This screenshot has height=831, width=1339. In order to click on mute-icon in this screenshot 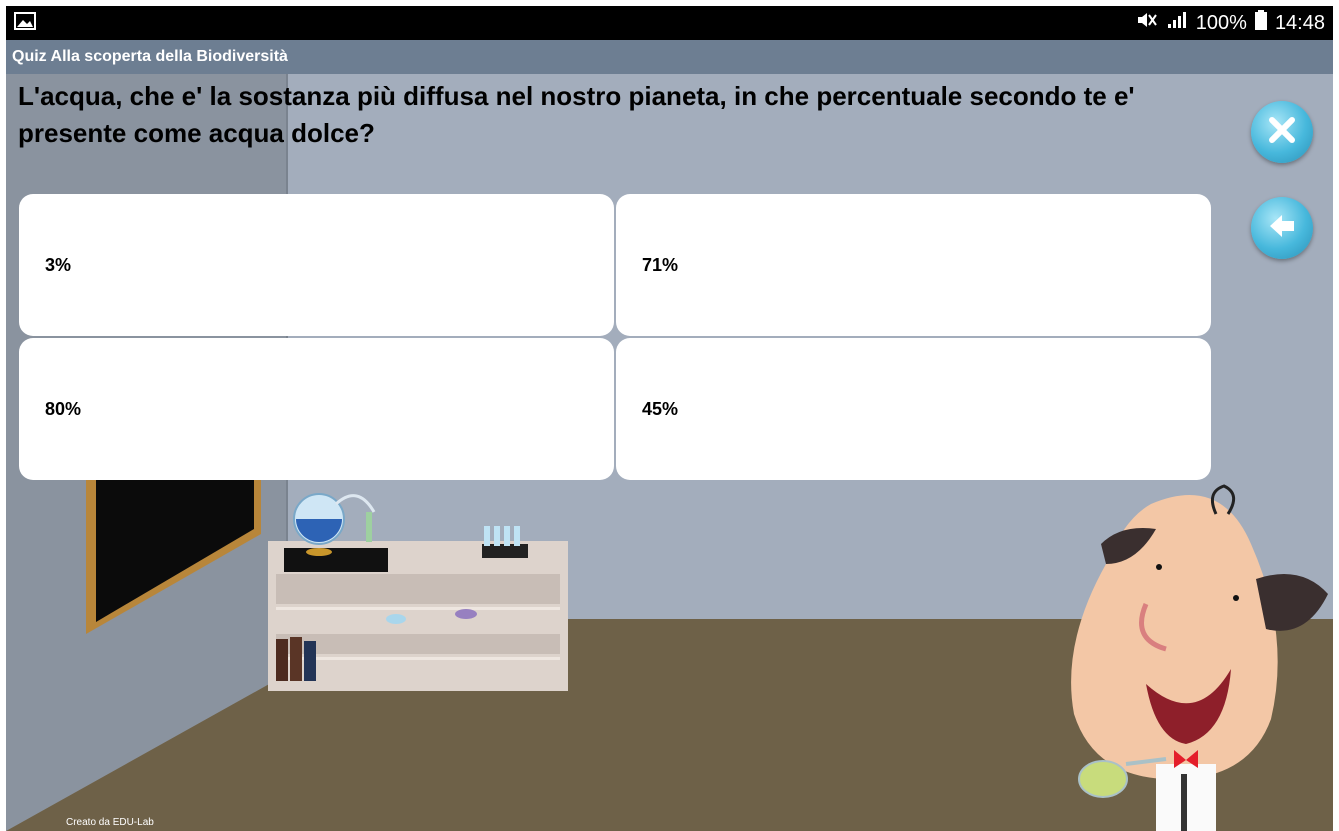, I will do `click(1147, 23)`.